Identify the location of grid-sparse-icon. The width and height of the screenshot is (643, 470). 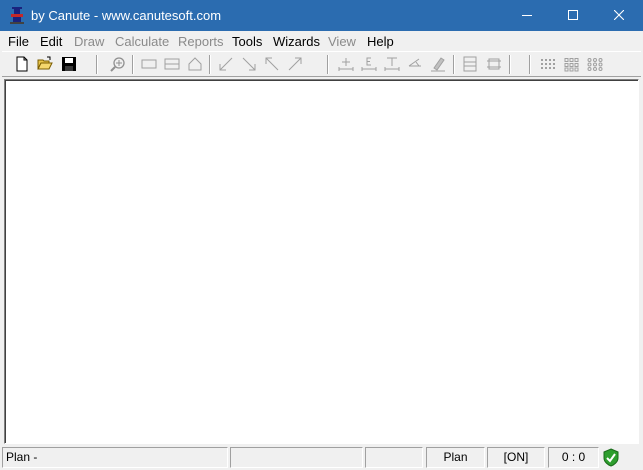
(595, 64).